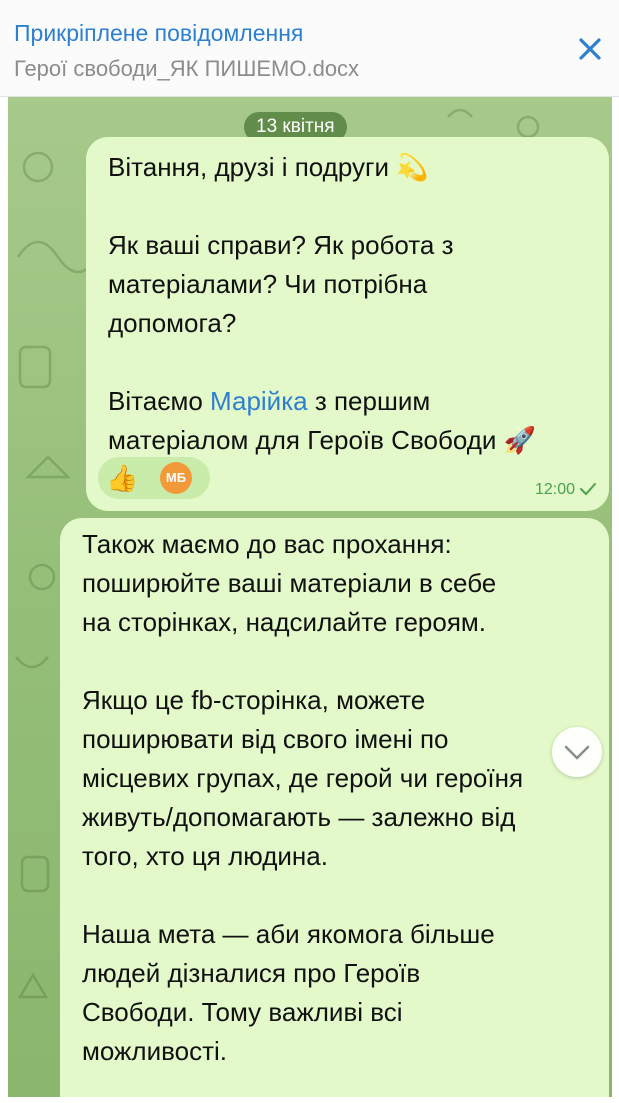 The image size is (619, 1103). What do you see at coordinates (187, 68) in the screenshot?
I see `pinned-message-filename: Герої свободи_ЯК ПИШЕМО.docx` at bounding box center [187, 68].